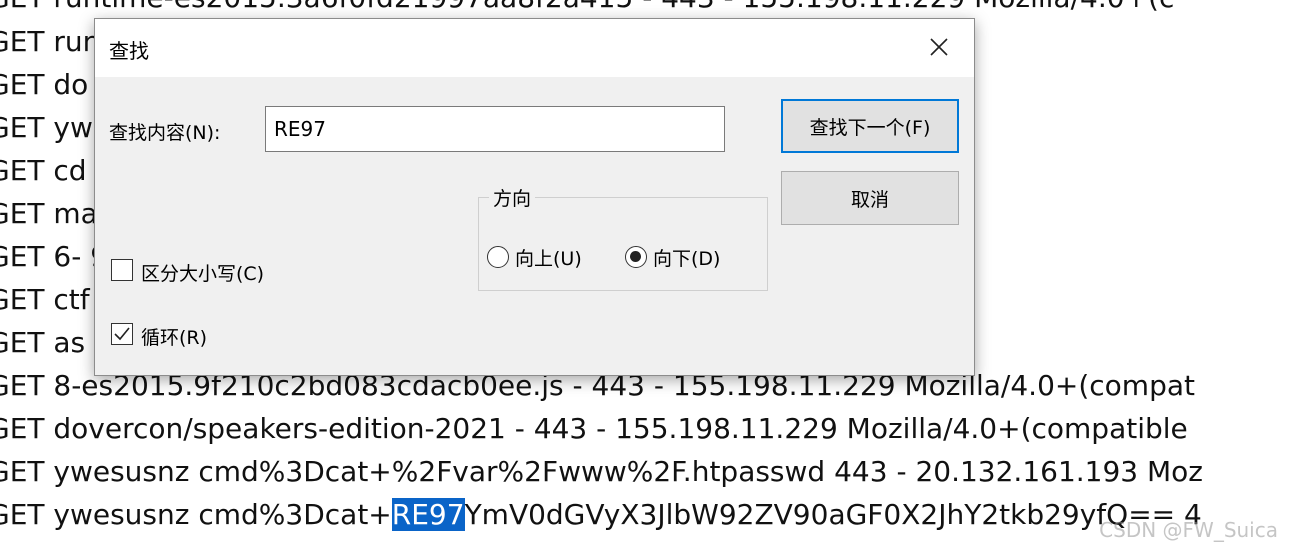 Image resolution: width=1311 pixels, height=558 pixels. Describe the element at coordinates (1188, 530) in the screenshot. I see `watermark: CSDN @FW_Suica` at that location.